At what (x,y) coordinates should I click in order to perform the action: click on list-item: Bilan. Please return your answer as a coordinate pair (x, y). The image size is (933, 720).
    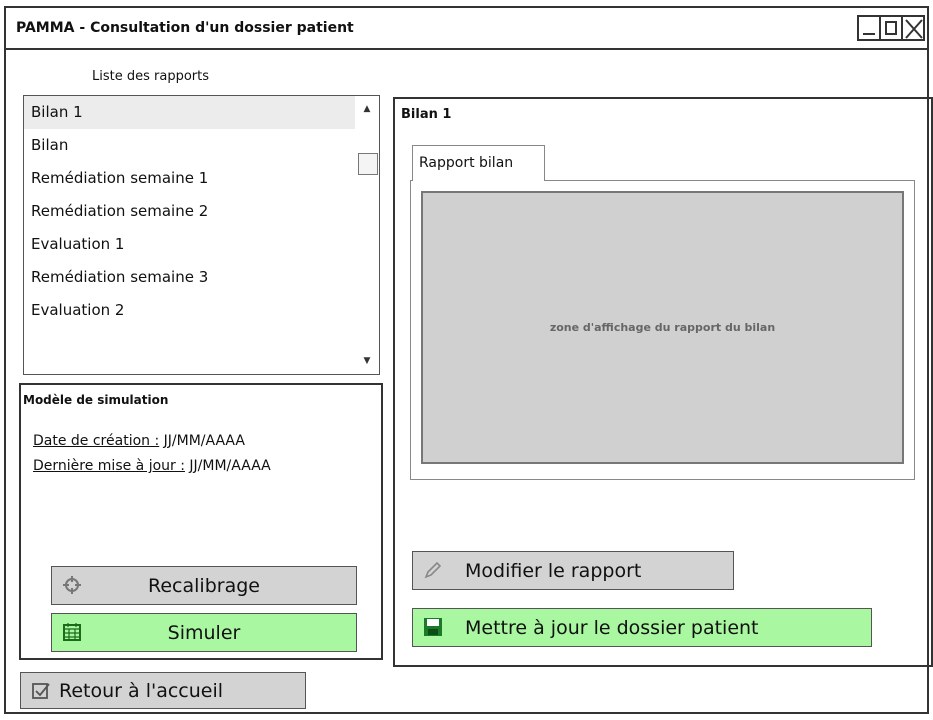
    Looking at the image, I should click on (189, 145).